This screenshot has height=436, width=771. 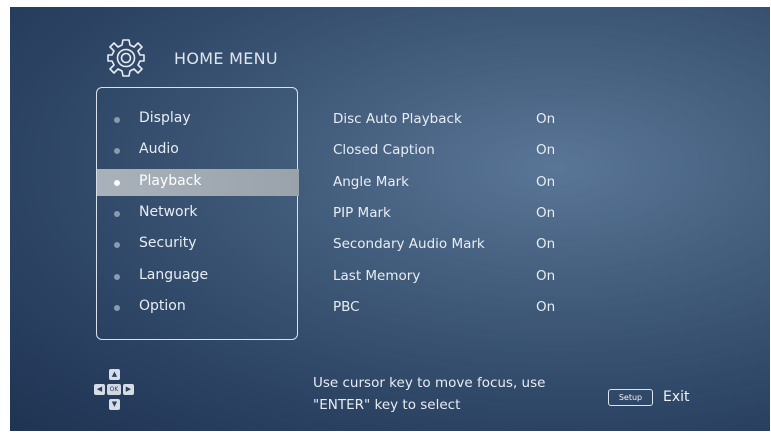 What do you see at coordinates (162, 306) in the screenshot?
I see `menu-item-label: Option` at bounding box center [162, 306].